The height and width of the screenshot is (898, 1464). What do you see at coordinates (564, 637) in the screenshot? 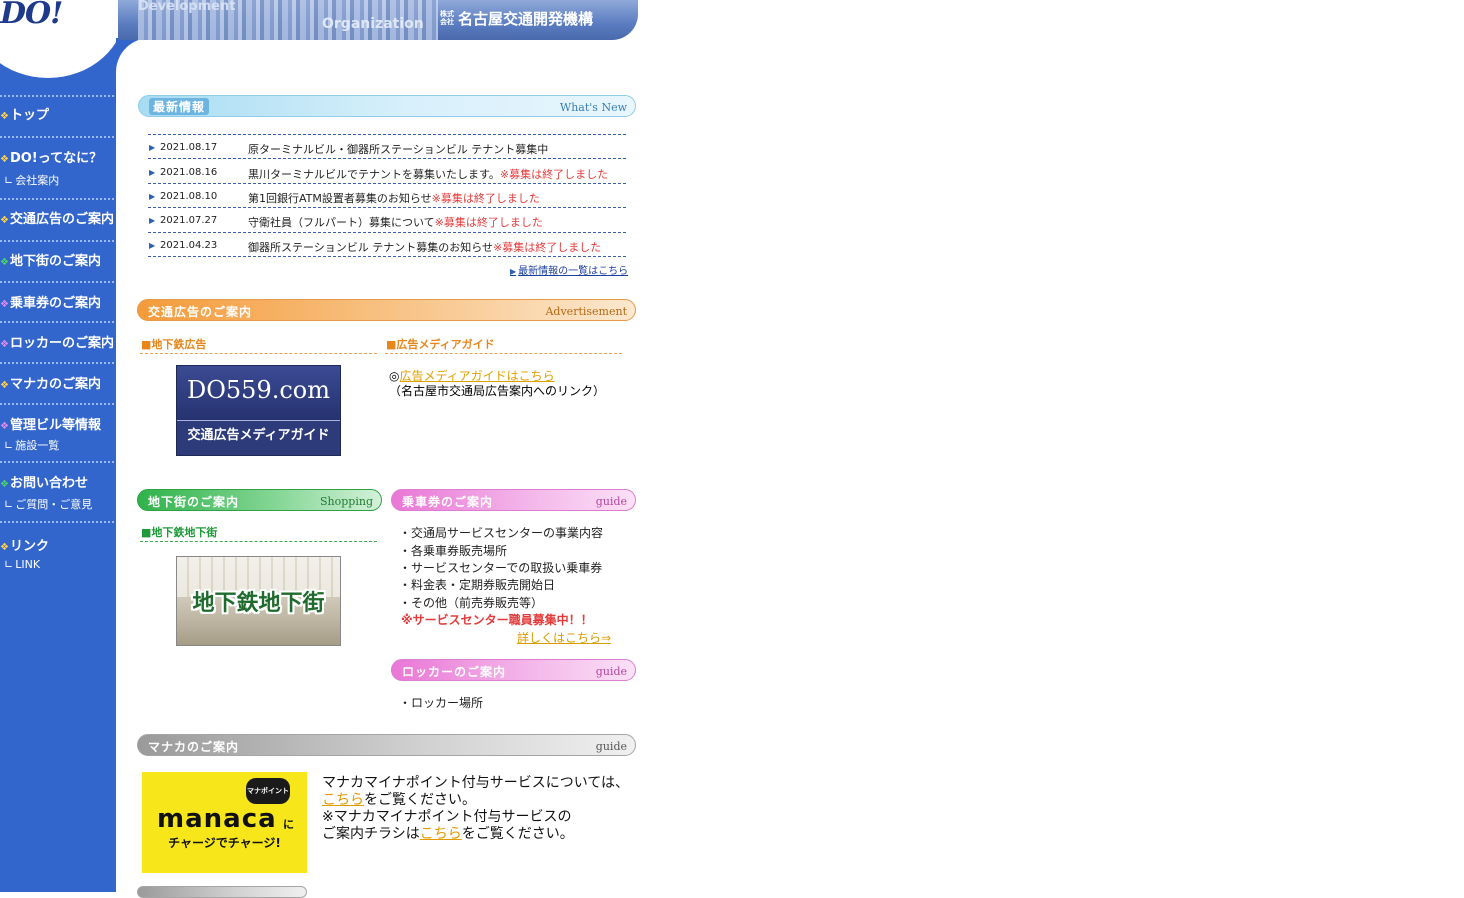
I see `recruit-detail-link: 詳しくはこちら⇒` at bounding box center [564, 637].